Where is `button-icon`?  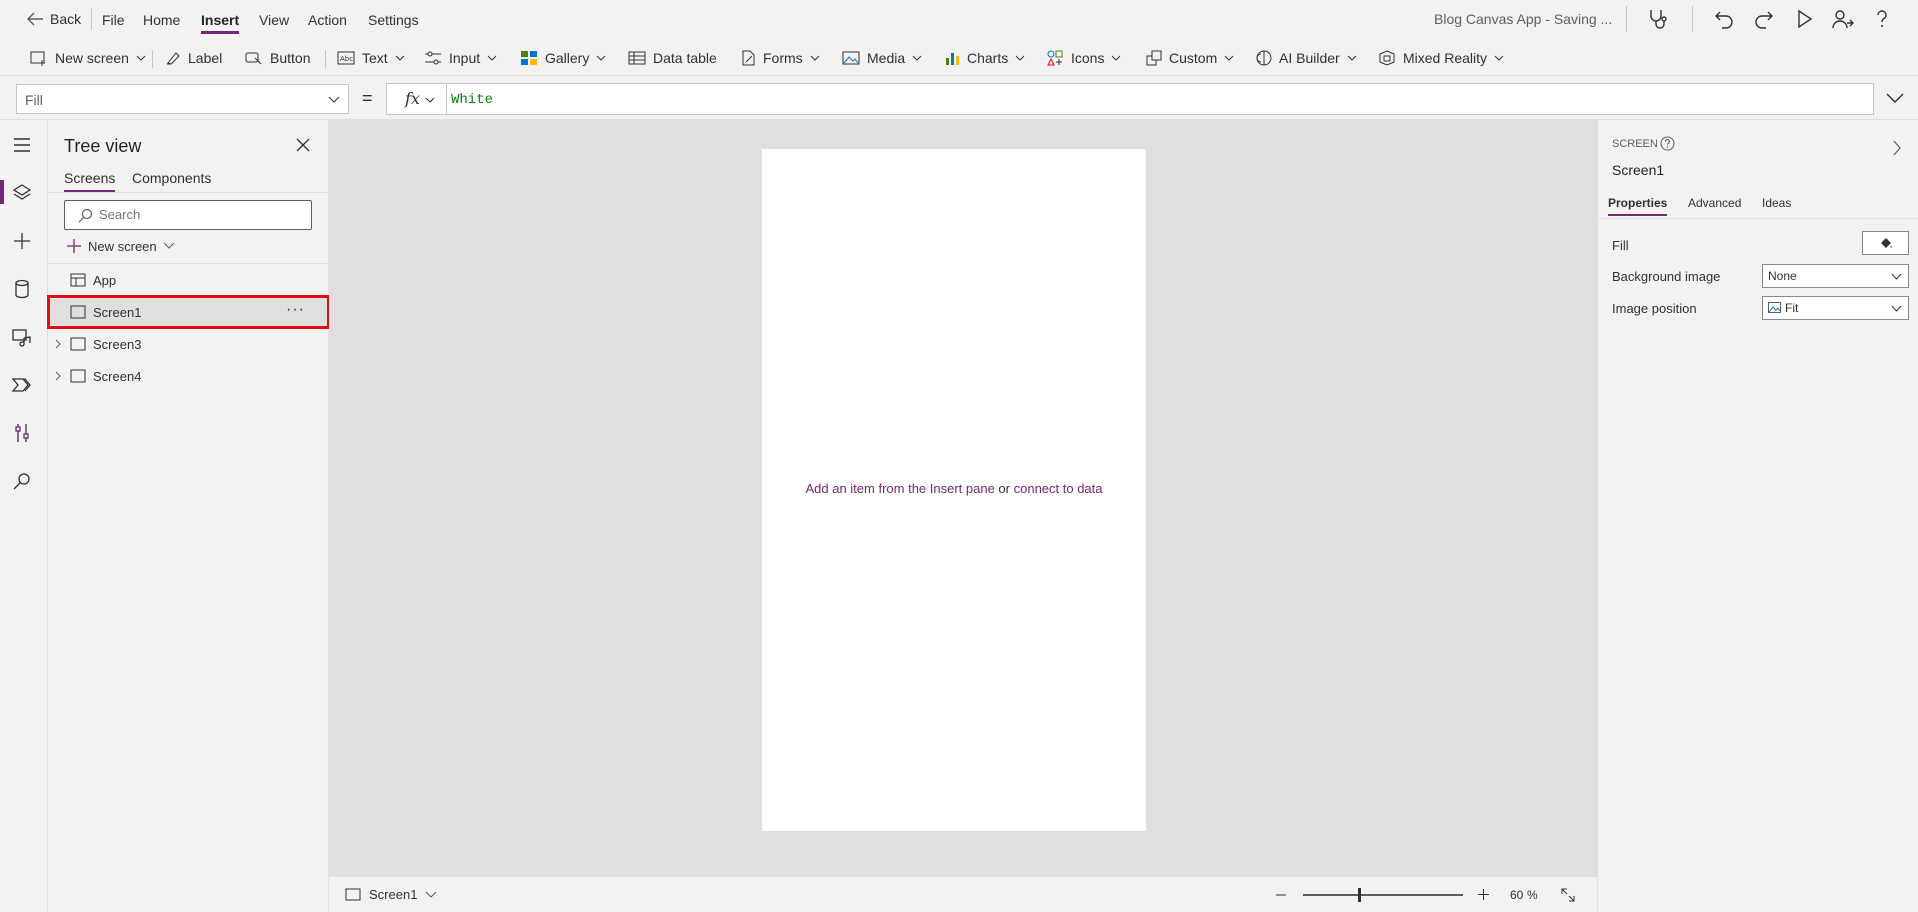 button-icon is located at coordinates (253, 58).